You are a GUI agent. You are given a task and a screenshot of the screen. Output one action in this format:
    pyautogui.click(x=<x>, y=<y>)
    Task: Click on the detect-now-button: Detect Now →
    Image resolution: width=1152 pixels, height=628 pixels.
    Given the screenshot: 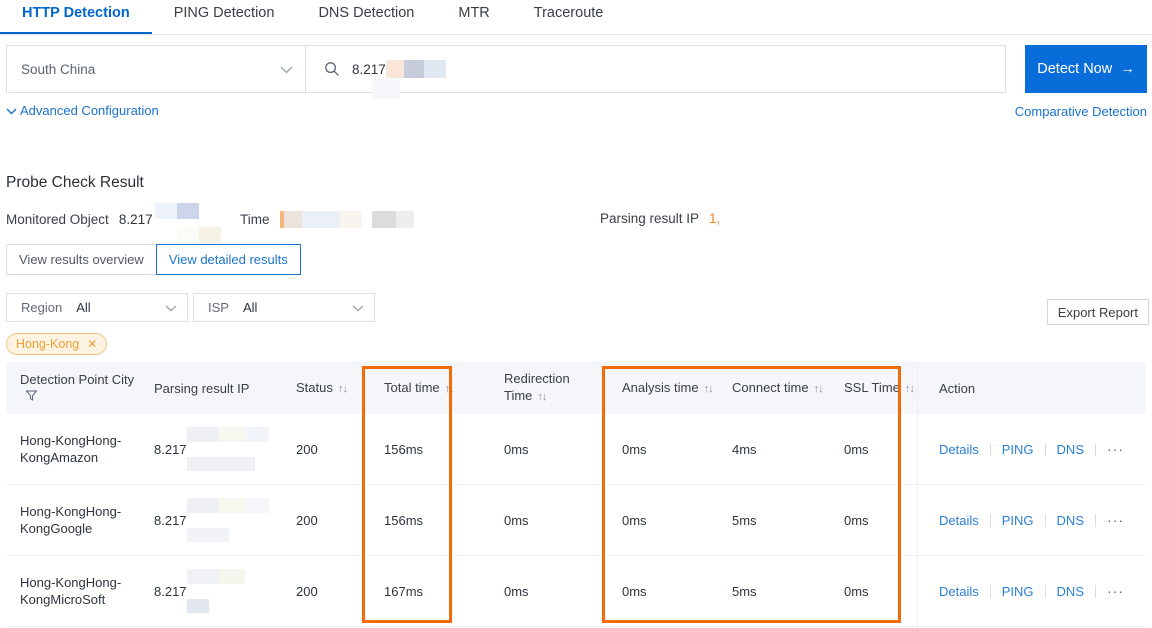 What is the action you would take?
    pyautogui.click(x=1086, y=69)
    